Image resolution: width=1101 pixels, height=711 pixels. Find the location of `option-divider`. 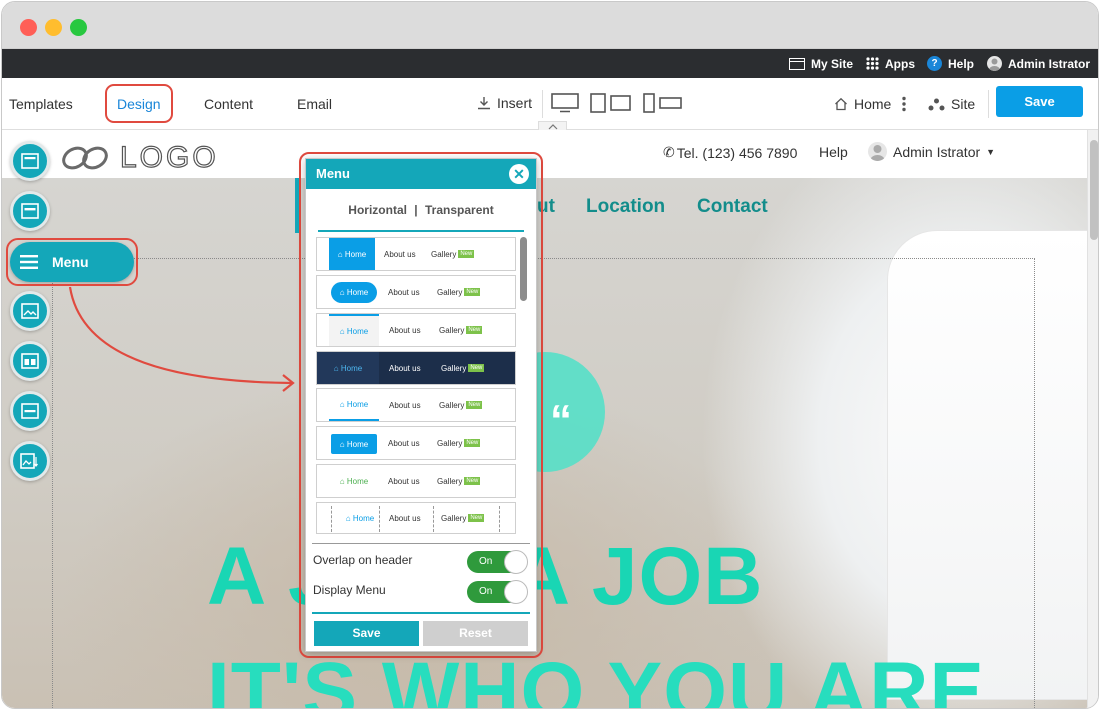

option-divider is located at coordinates (433, 519).